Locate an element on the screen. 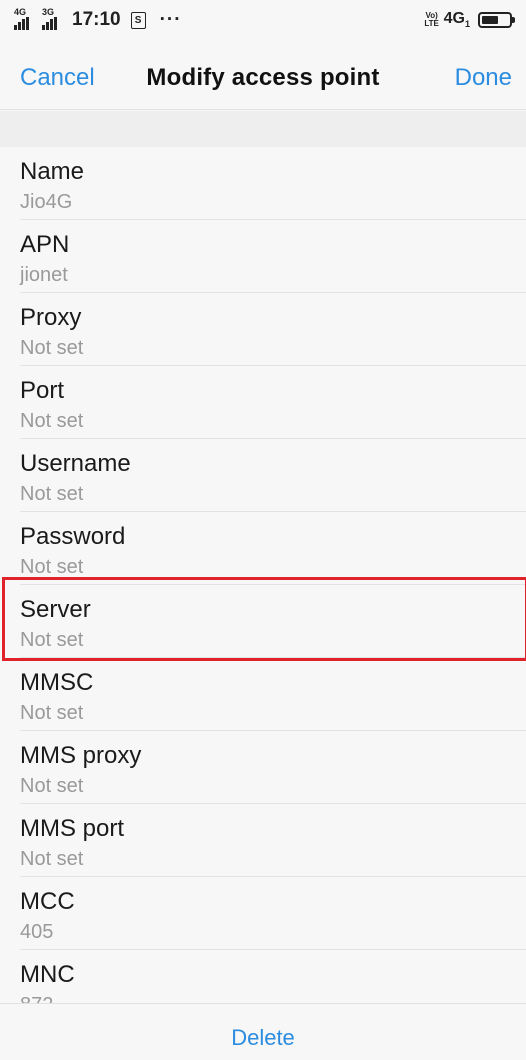  section-spacer is located at coordinates (263, 129).